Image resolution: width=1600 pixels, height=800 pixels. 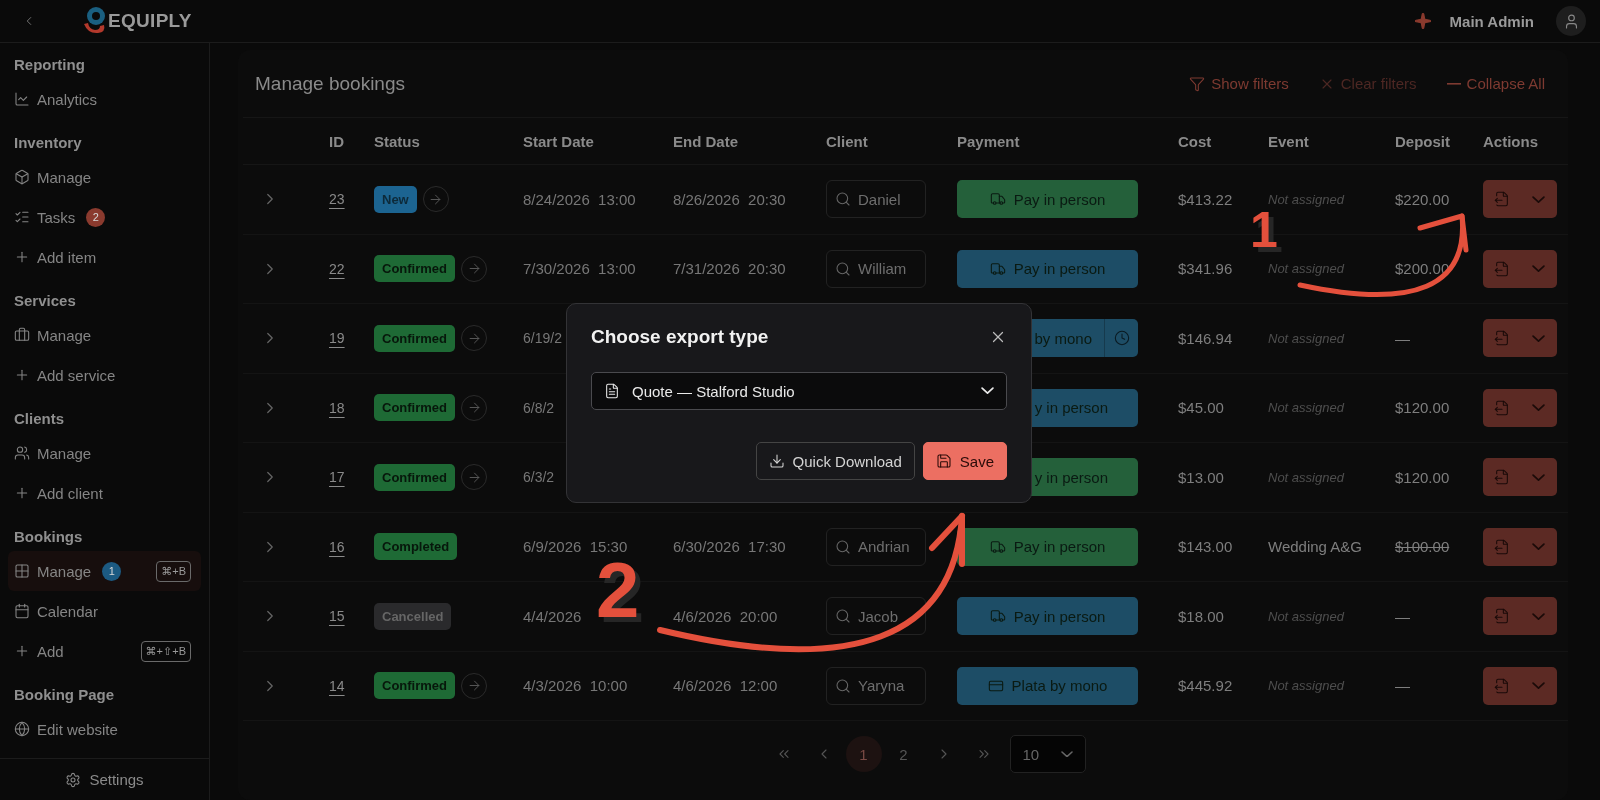 I want to click on settings-button: Settings, so click(x=104, y=779).